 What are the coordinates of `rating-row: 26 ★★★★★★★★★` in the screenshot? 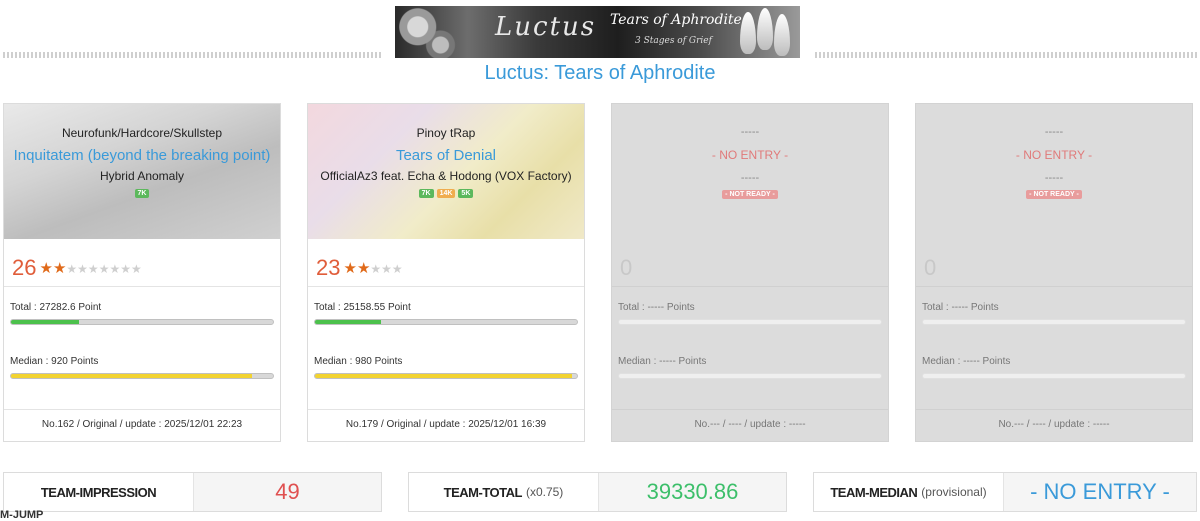 It's located at (142, 263).